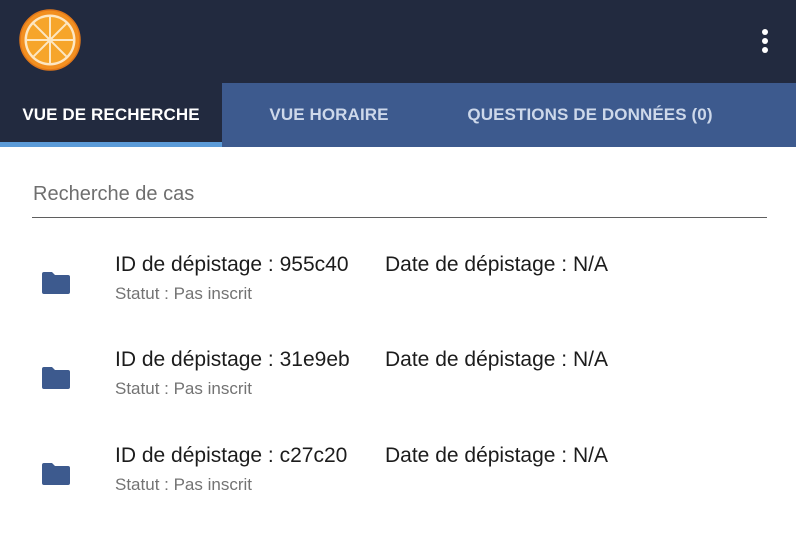 The width and height of the screenshot is (796, 534). I want to click on tab-schedule-view: VUE HORAIRE, so click(329, 115).